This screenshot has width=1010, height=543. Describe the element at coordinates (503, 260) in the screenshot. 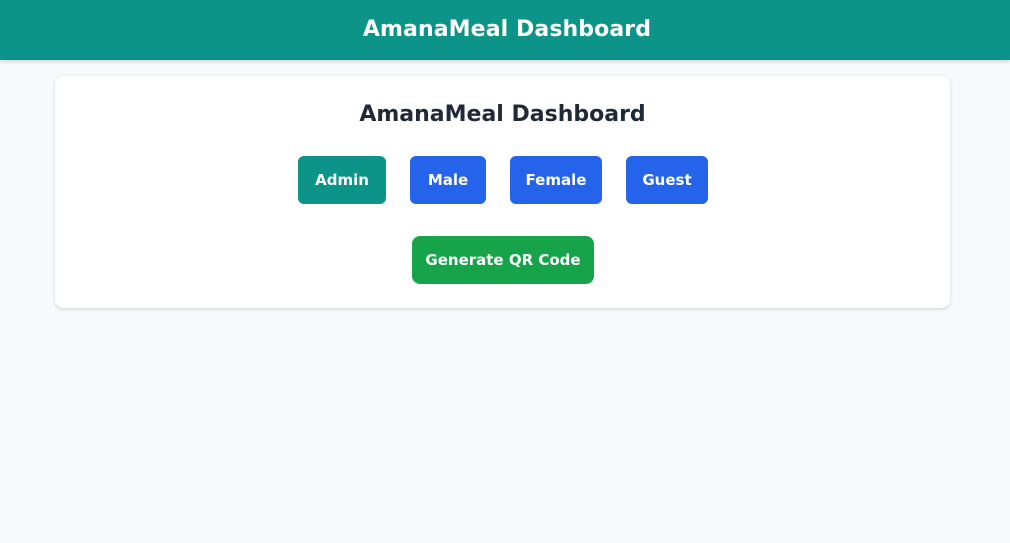

I see `generate-qr-code-button: Generate QR Code` at that location.